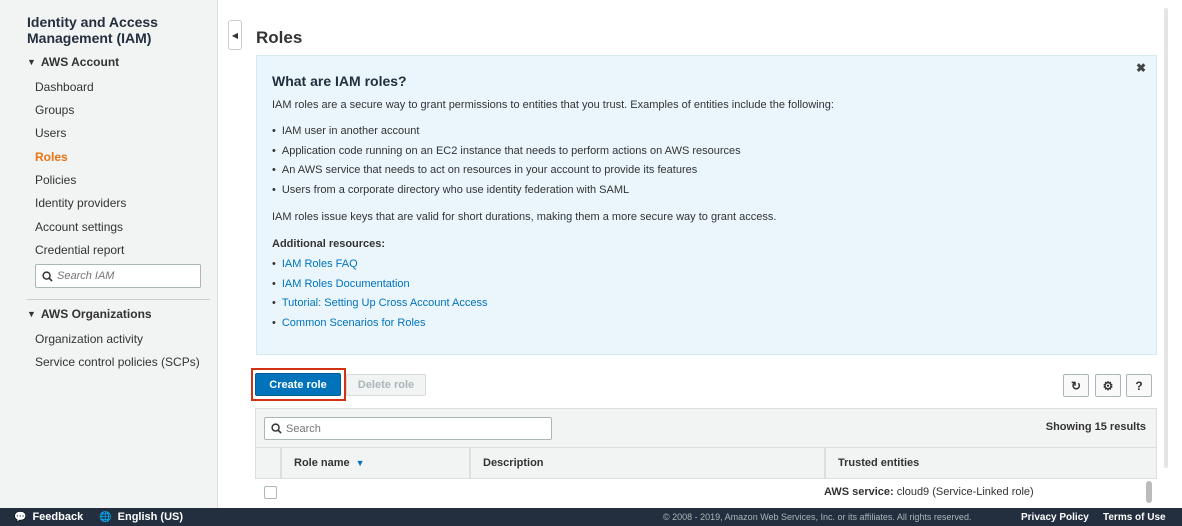 The width and height of the screenshot is (1182, 526). What do you see at coordinates (375, 463) in the screenshot?
I see `column-role-name: Role name ▼` at bounding box center [375, 463].